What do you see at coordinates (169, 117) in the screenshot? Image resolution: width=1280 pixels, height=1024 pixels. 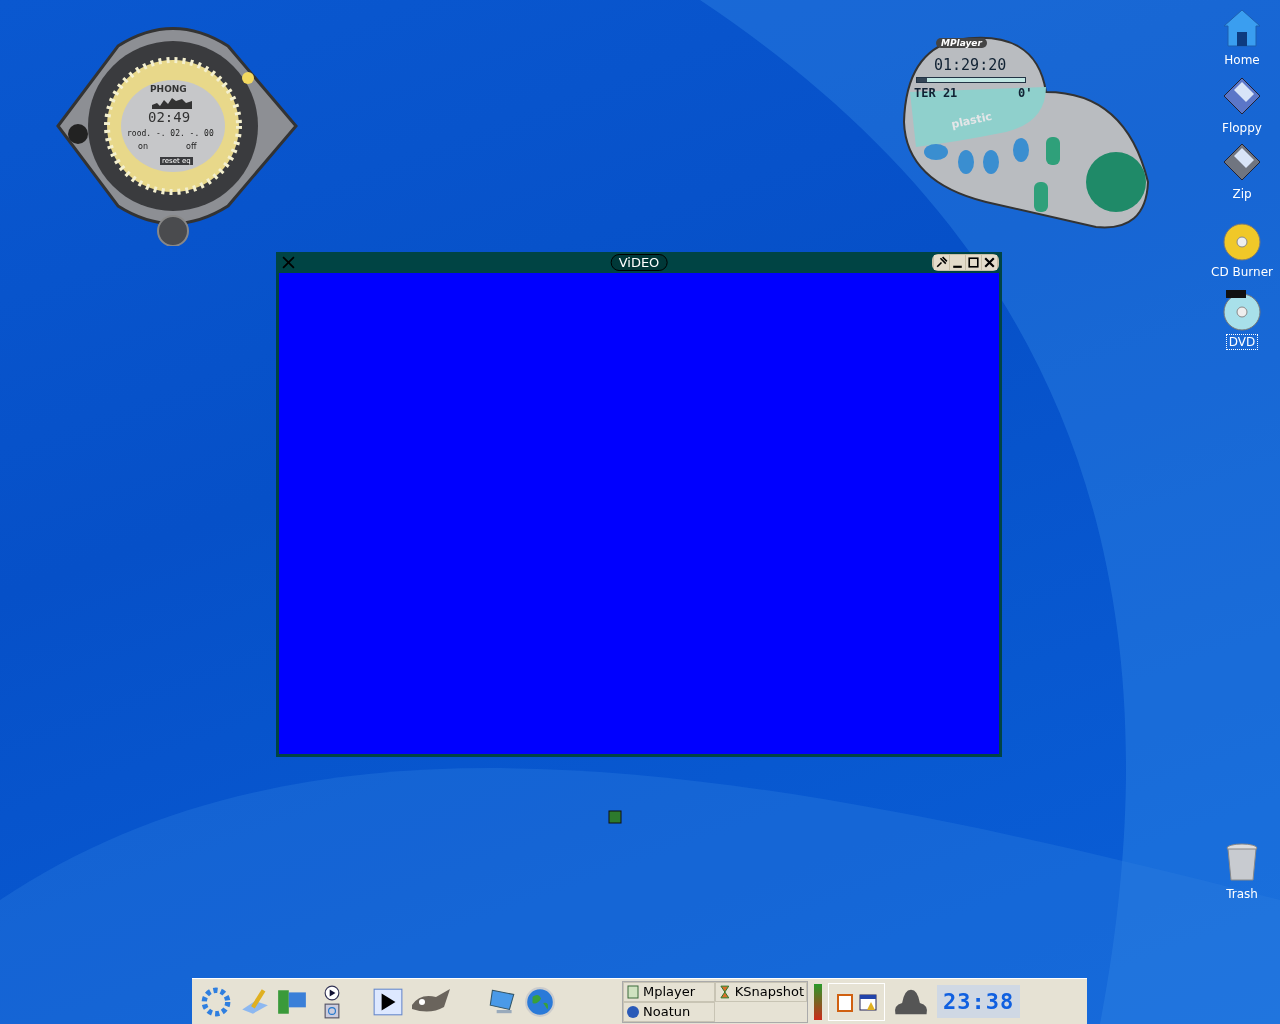 I see `time-display: 02:49` at bounding box center [169, 117].